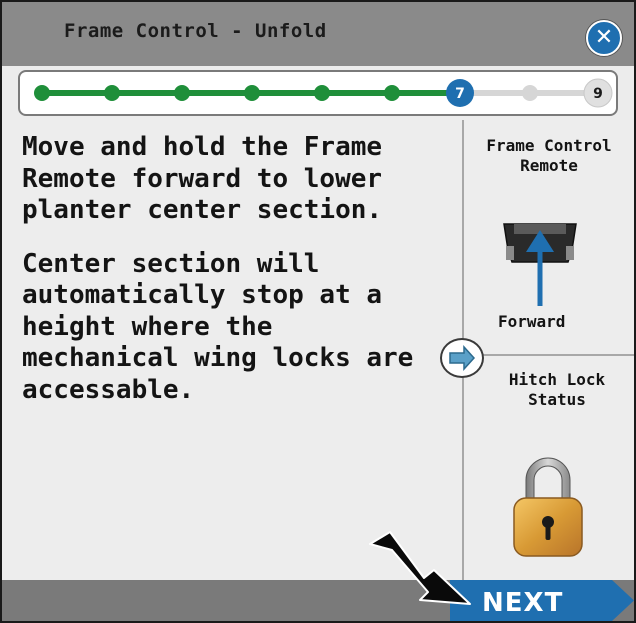 This screenshot has height=623, width=636. What do you see at coordinates (530, 93) in the screenshot?
I see `progress-step-dot-pending` at bounding box center [530, 93].